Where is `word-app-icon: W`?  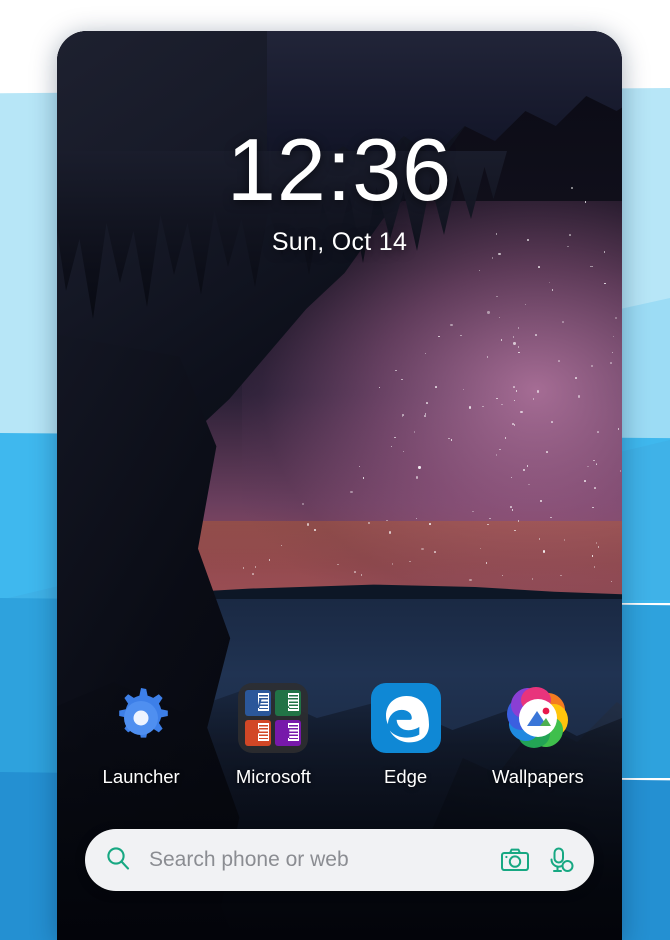 word-app-icon: W is located at coordinates (258, 703).